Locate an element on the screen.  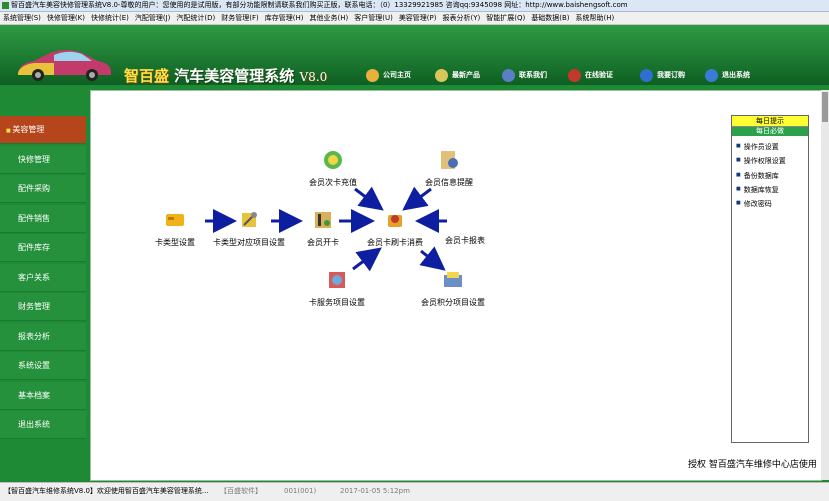
sidebar-item: 配件库存 is located at coordinates (43, 248).